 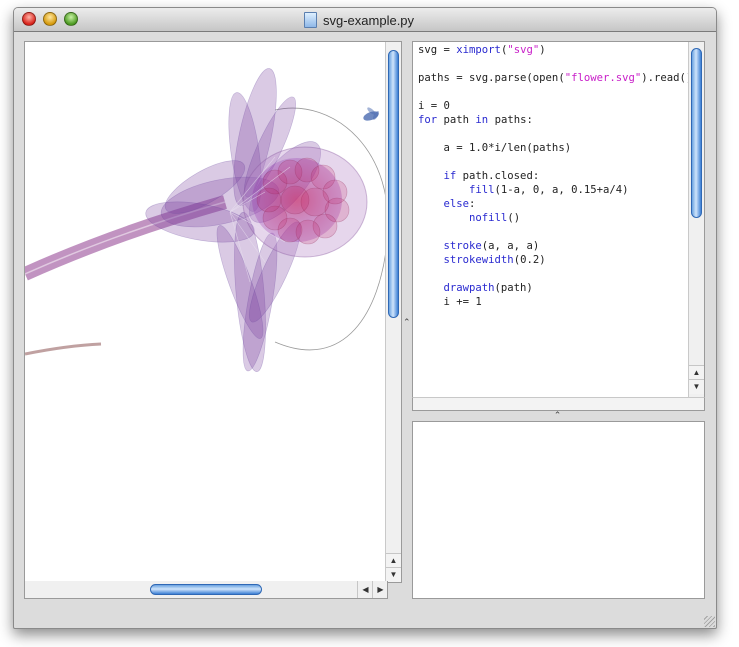 I want to click on code-token: paths = svg.parse(open(, so click(x=491, y=78).